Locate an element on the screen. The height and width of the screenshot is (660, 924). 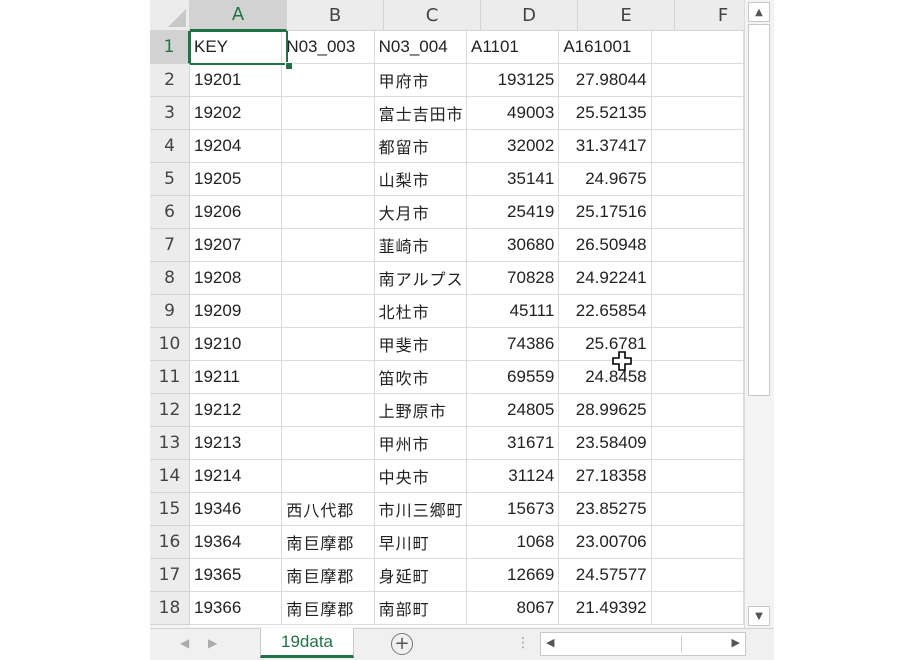
cell-e16: 23.00706 is located at coordinates (605, 542).